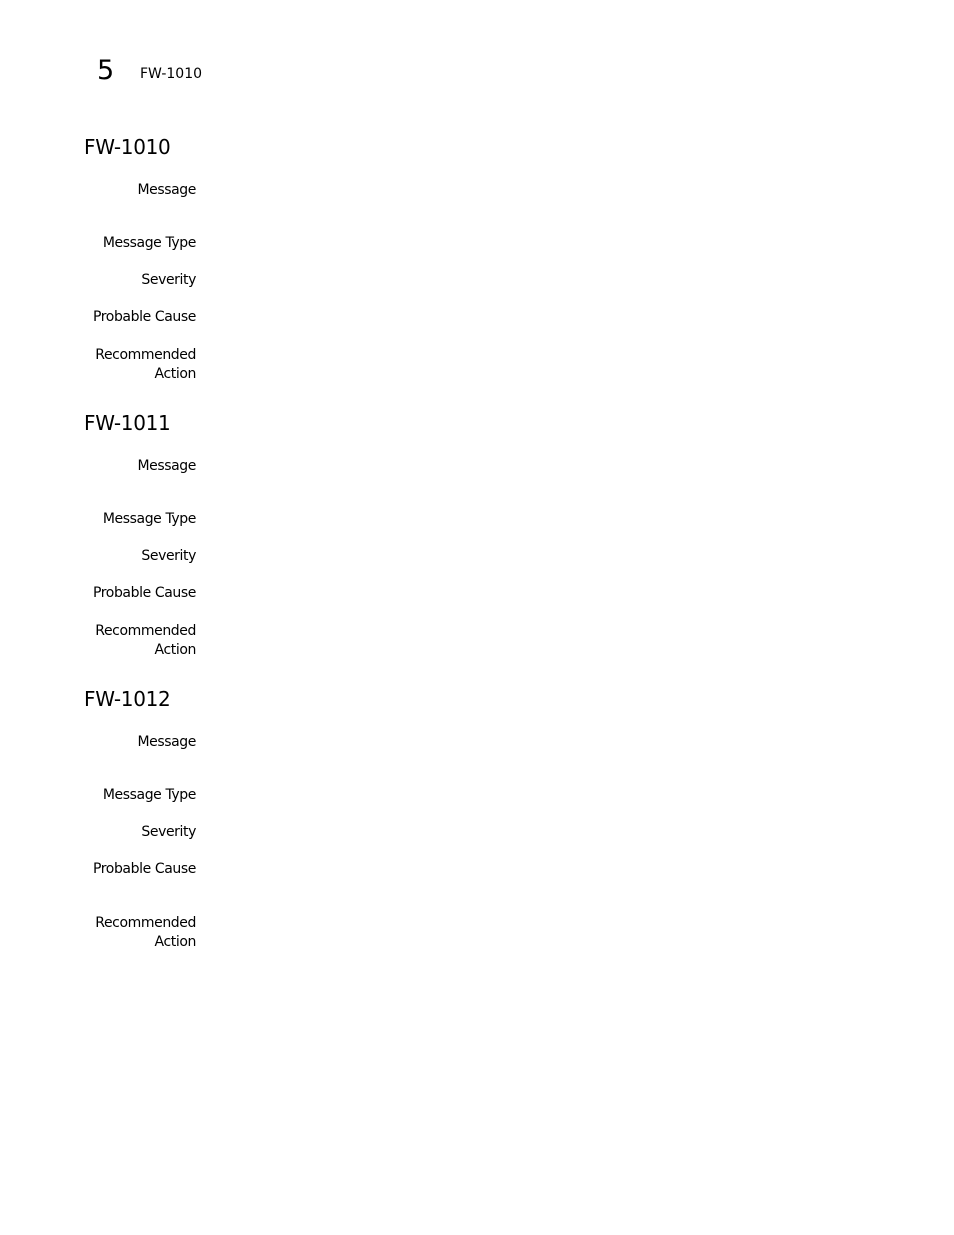 Image resolution: width=954 pixels, height=1235 pixels. Describe the element at coordinates (127, 699) in the screenshot. I see `section-title: FW-1012` at that location.